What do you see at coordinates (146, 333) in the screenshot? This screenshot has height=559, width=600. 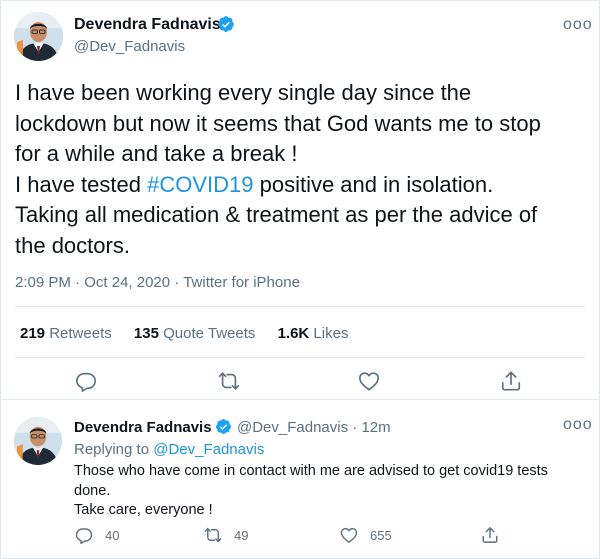 I see `quote-tweets-count: 135` at bounding box center [146, 333].